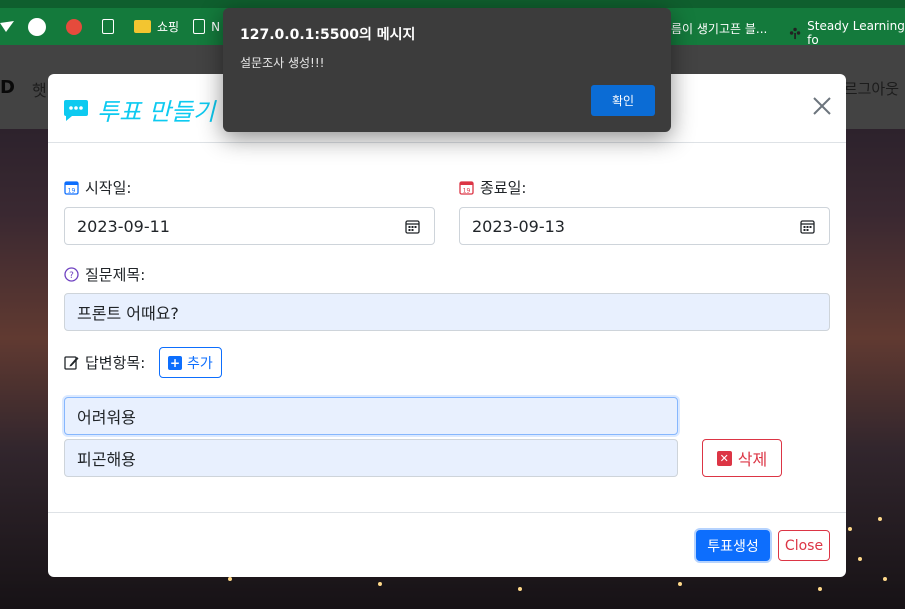 The height and width of the screenshot is (609, 905). Describe the element at coordinates (74, 26) in the screenshot. I see `red-circle-icon` at that location.